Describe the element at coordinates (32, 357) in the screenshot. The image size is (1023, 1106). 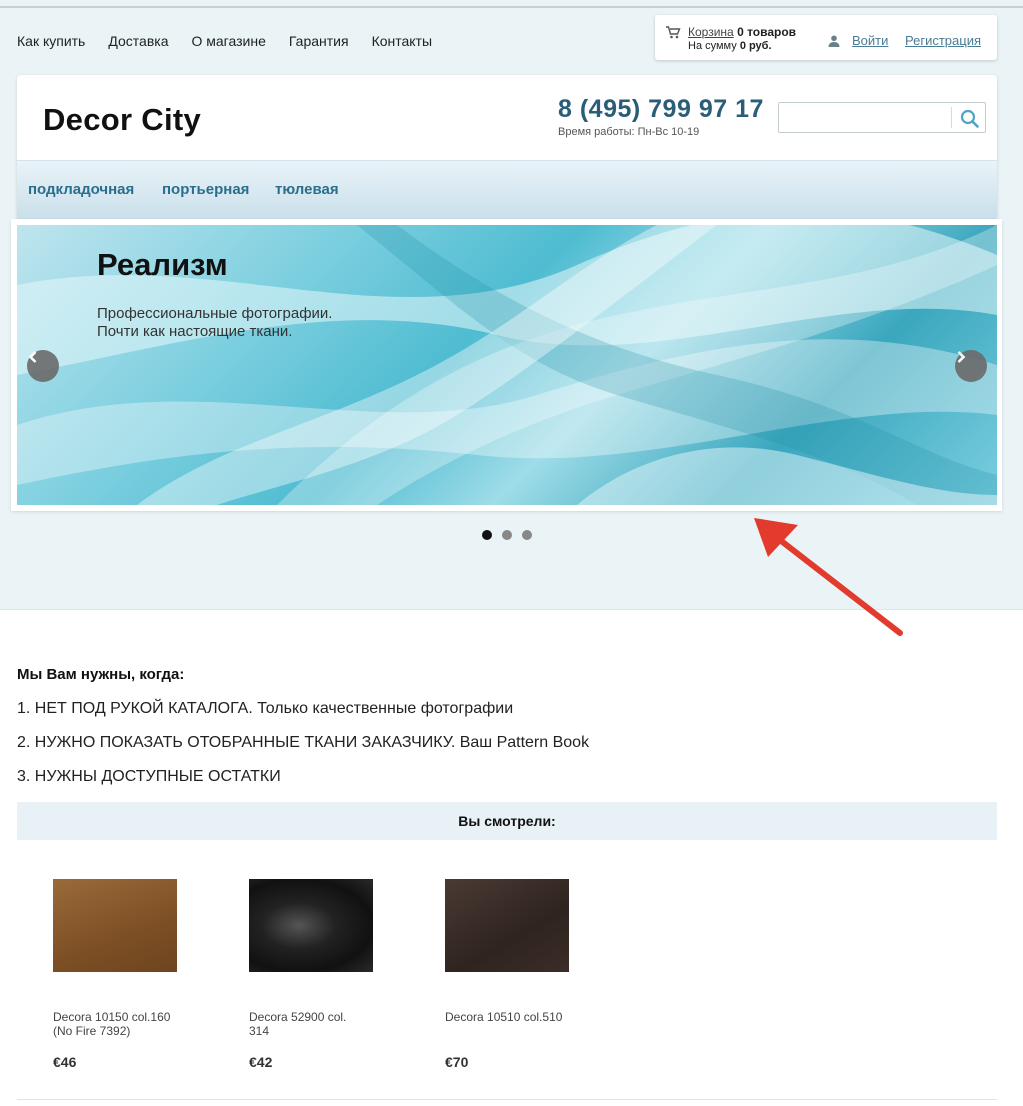
I see `chevron-left-icon` at that location.